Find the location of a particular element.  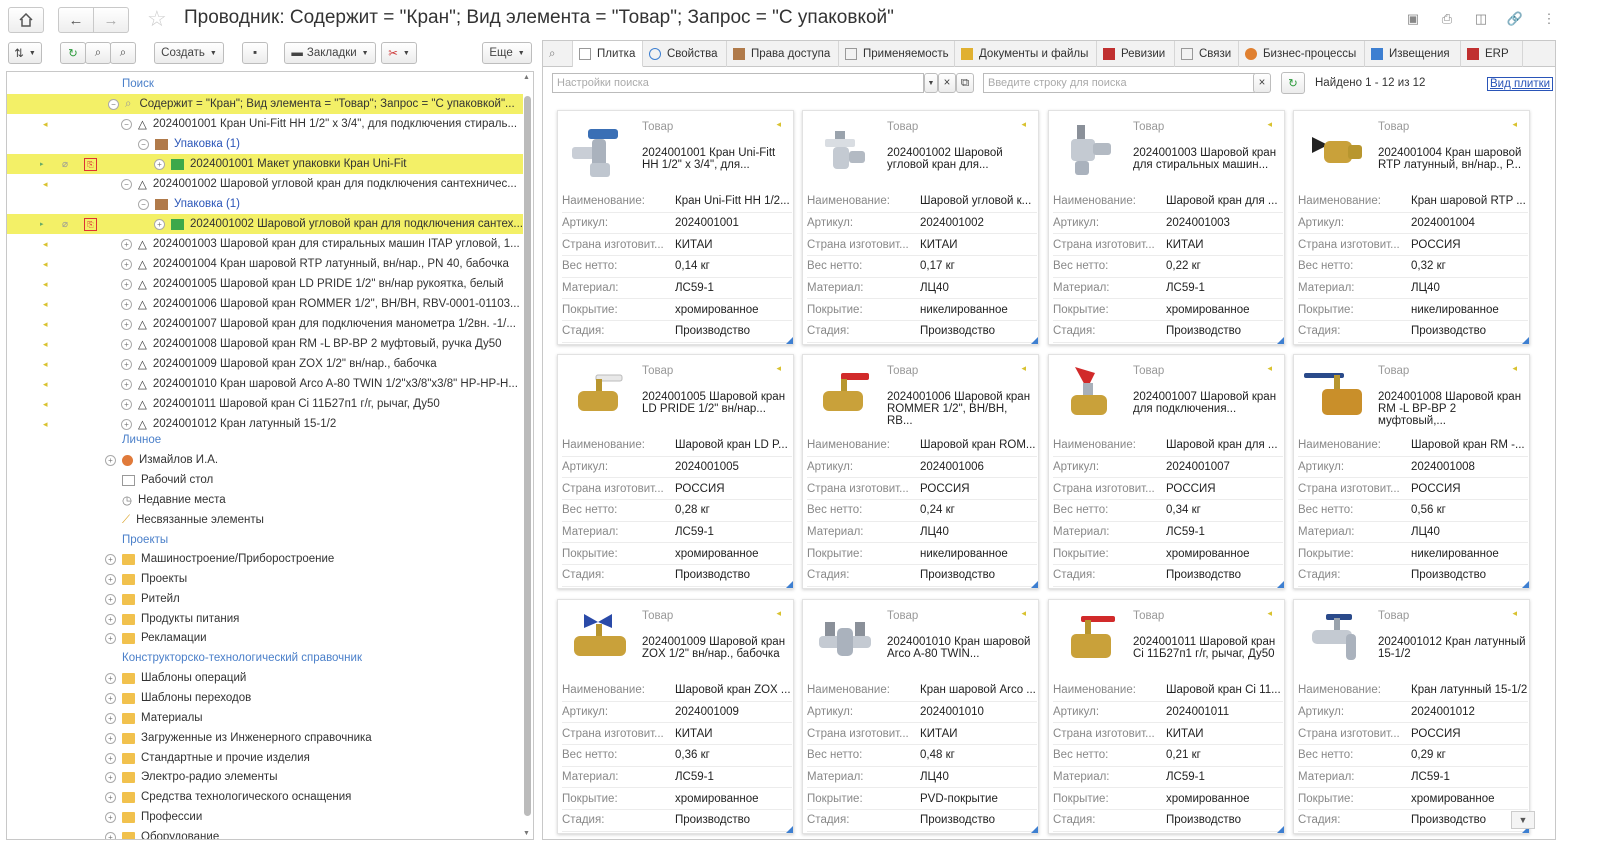

more-dropdown: Еще ▼ is located at coordinates (507, 53).